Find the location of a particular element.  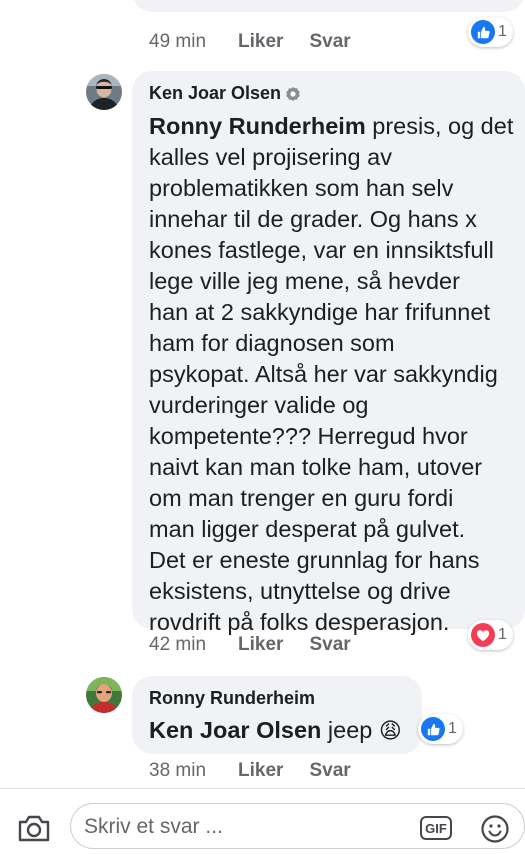

reaction-badge-2: 1 is located at coordinates (490, 635).